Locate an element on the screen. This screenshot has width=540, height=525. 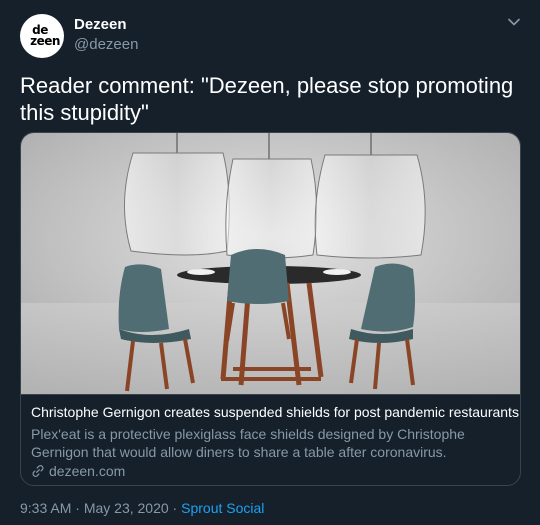
display-name: Dezeen is located at coordinates (100, 24).